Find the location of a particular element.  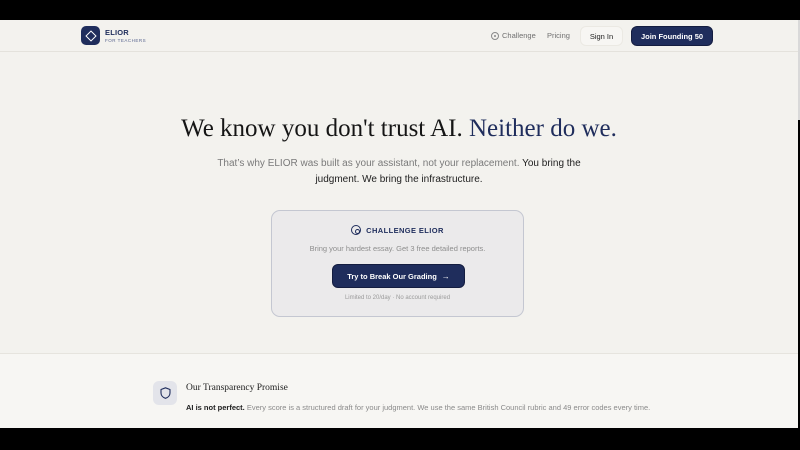

nav-challenge-label: Challenge is located at coordinates (519, 35).